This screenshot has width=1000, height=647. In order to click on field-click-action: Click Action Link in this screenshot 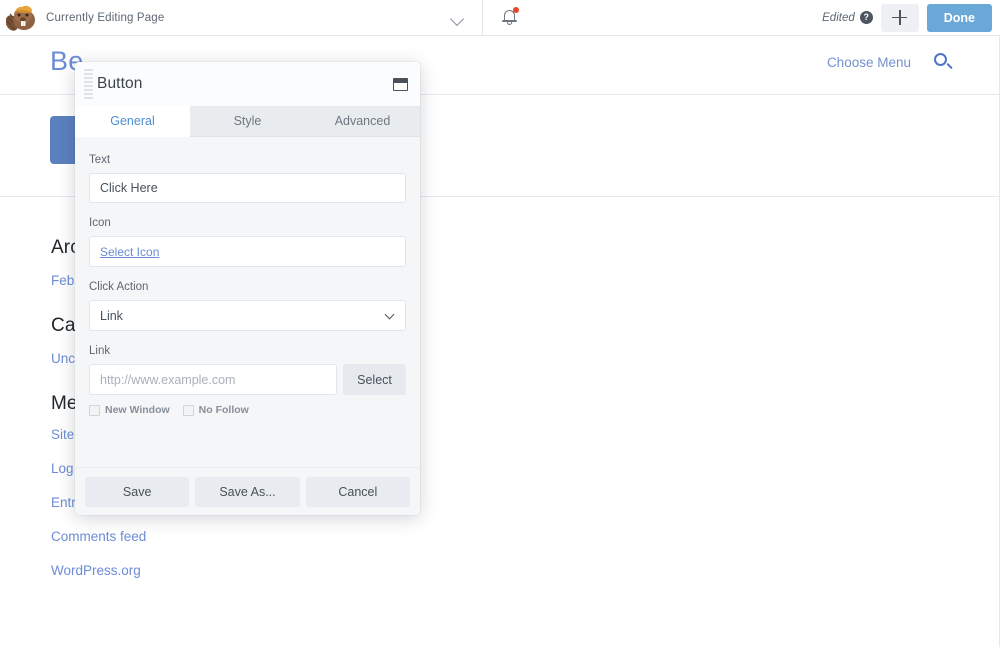, I will do `click(247, 306)`.